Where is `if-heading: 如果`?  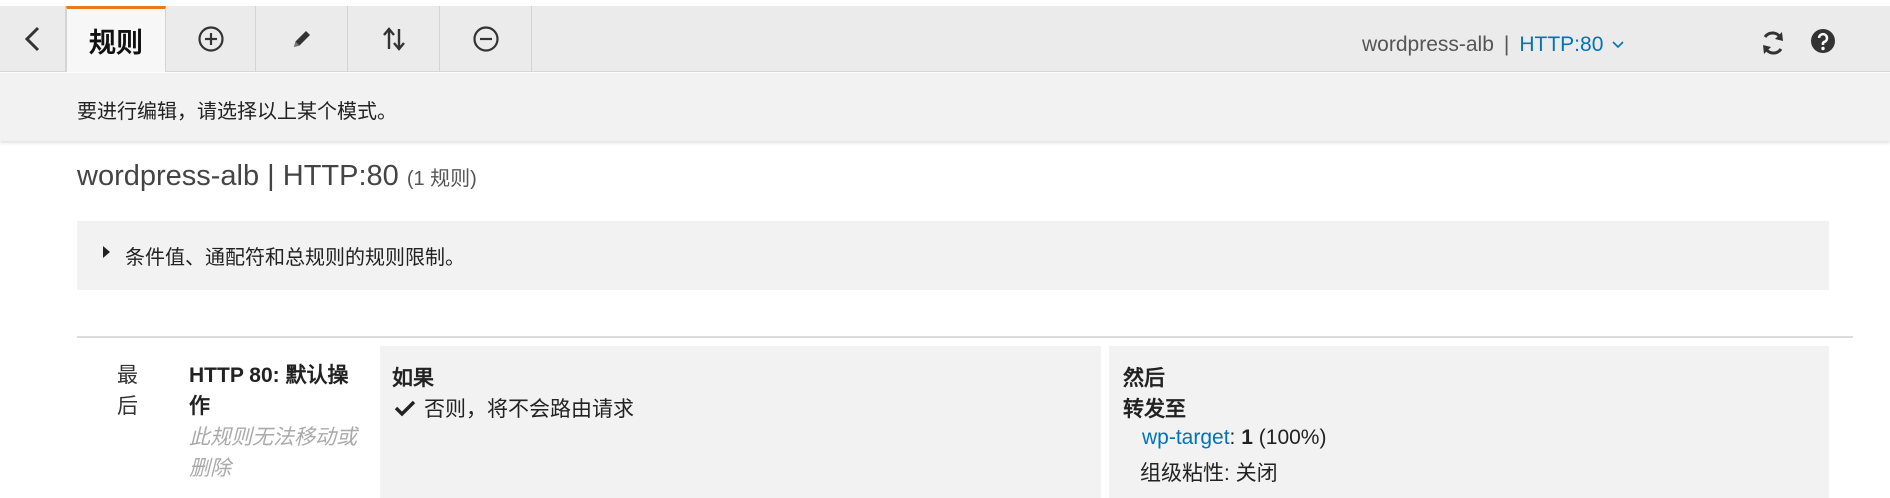 if-heading: 如果 is located at coordinates (413, 378).